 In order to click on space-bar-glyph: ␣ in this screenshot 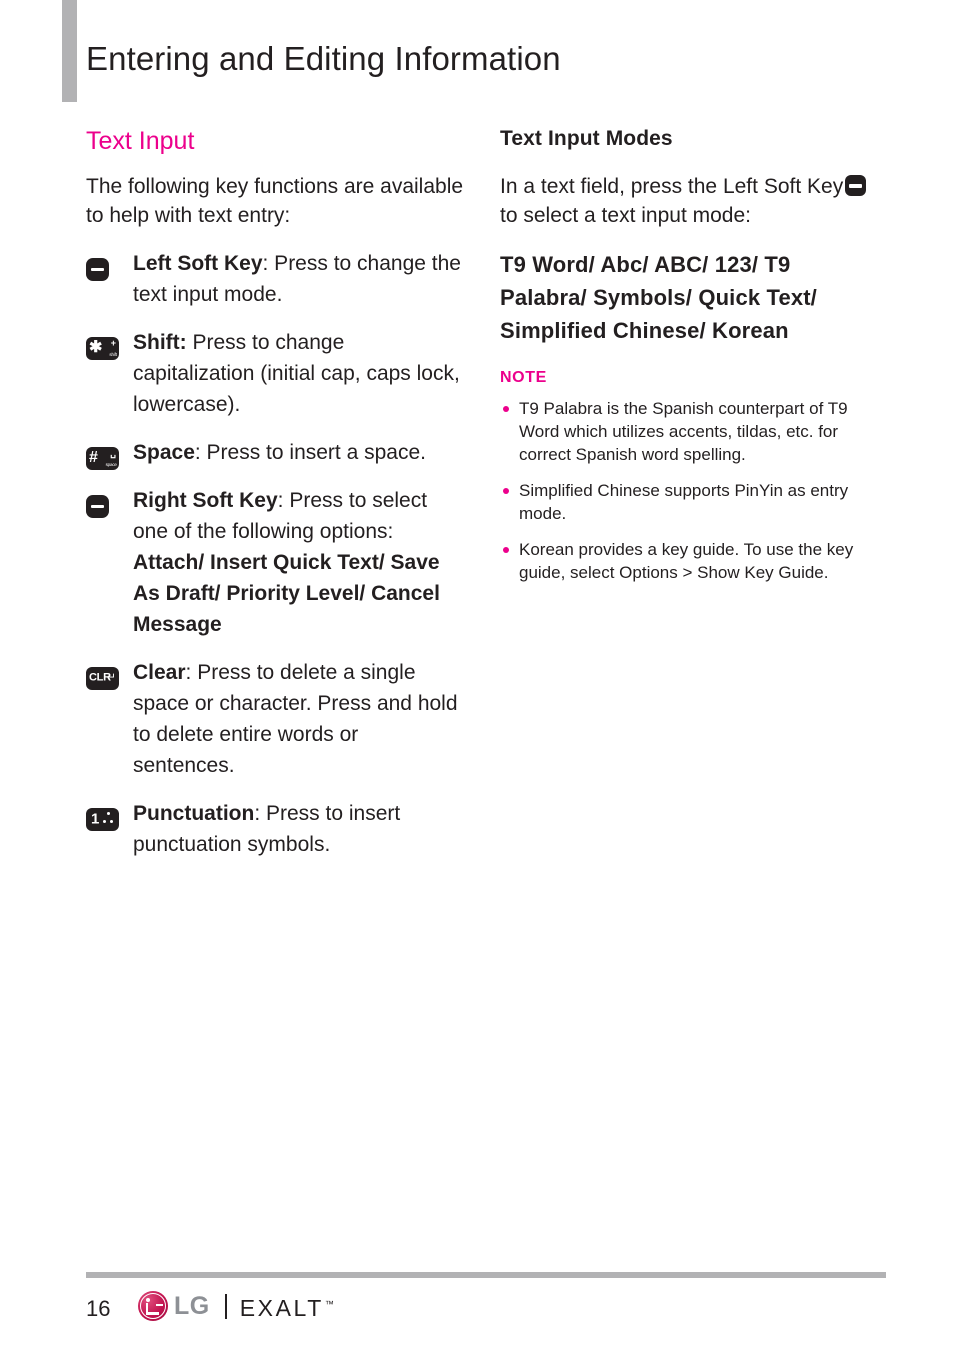, I will do `click(113, 452)`.